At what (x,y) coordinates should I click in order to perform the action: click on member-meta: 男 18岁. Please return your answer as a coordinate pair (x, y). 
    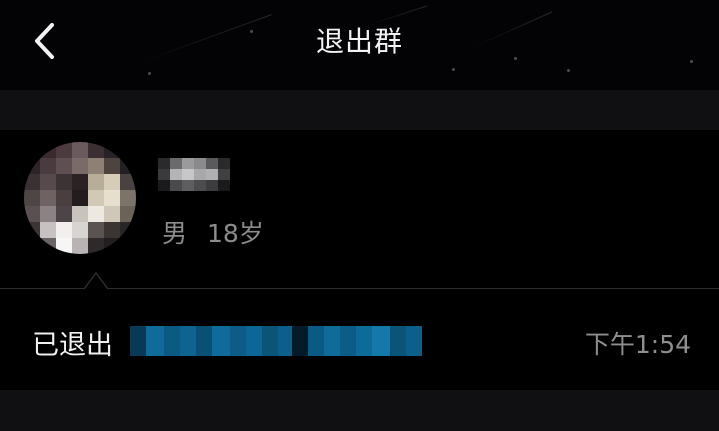
    Looking at the image, I should click on (213, 232).